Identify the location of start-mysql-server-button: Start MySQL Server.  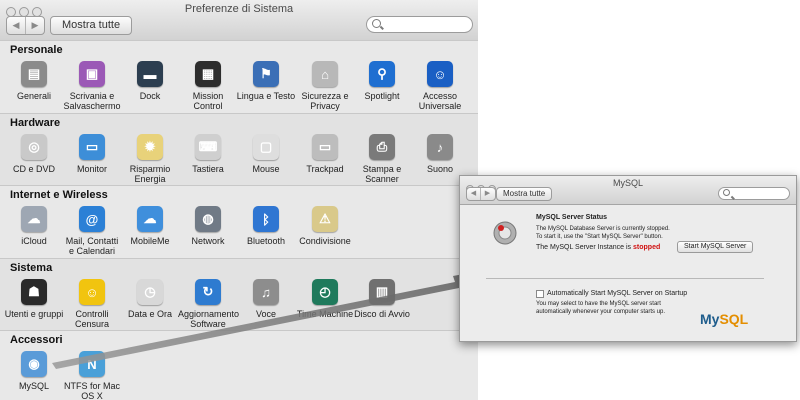
(715, 247).